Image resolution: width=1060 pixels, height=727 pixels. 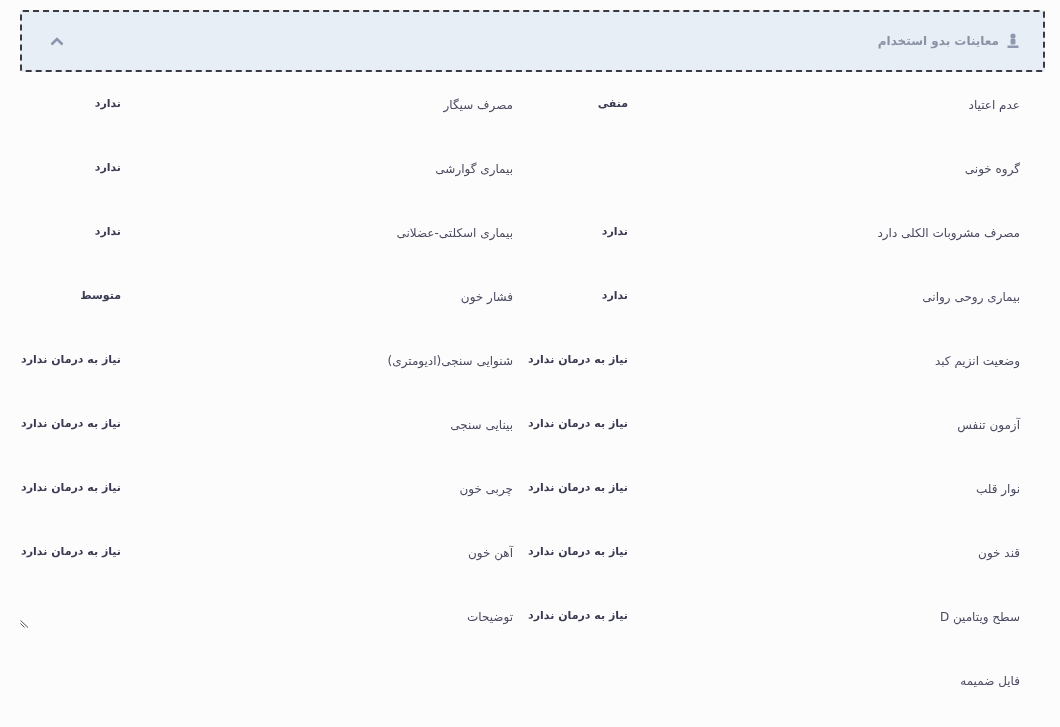 What do you see at coordinates (612, 104) in the screenshot?
I see `field-value: منفی` at bounding box center [612, 104].